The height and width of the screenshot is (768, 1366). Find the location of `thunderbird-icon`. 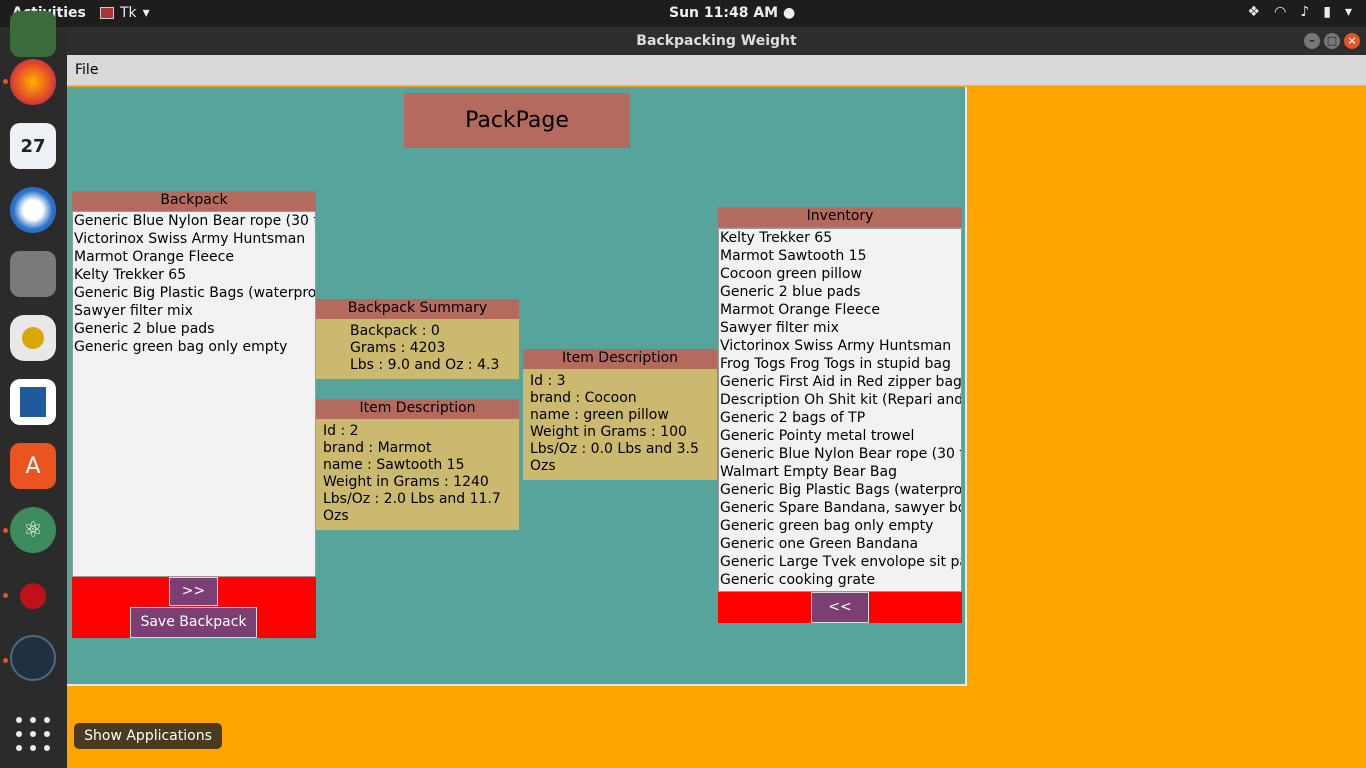

thunderbird-icon is located at coordinates (33, 210).